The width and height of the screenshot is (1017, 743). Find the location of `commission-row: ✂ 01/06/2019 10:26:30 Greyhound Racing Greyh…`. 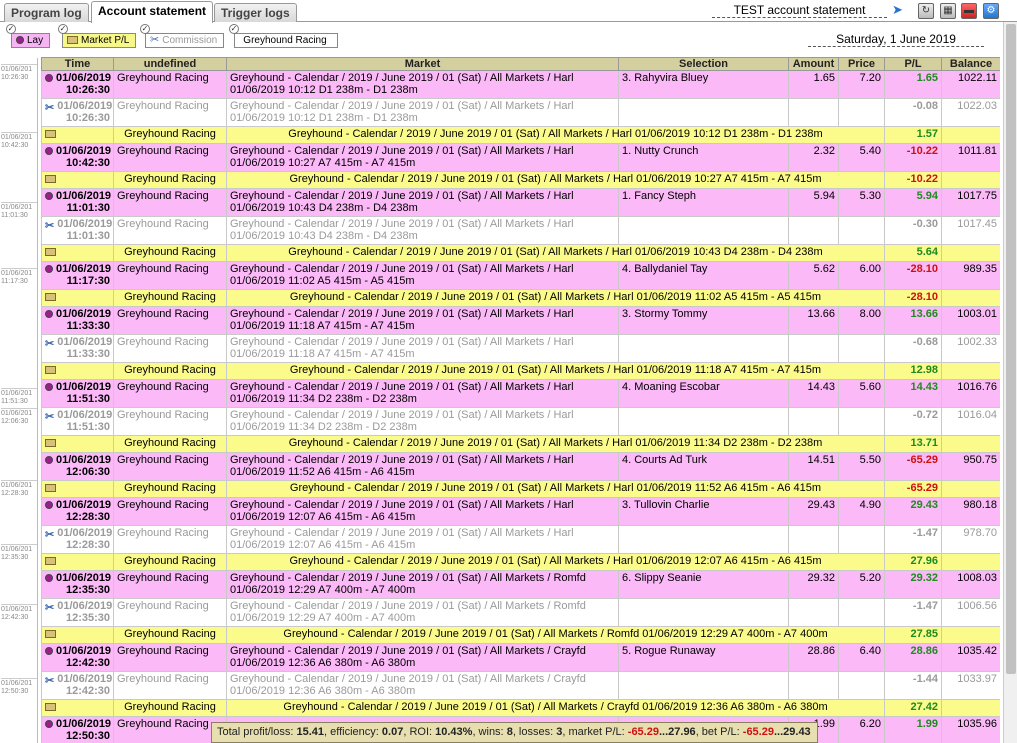

commission-row: ✂ 01/06/2019 10:26:30 Greyhound Racing Greyh… is located at coordinates (520, 112).